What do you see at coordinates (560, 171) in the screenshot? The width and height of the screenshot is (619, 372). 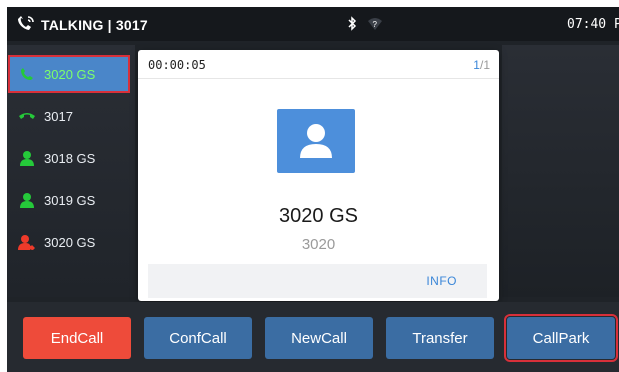 I see `right-panel` at bounding box center [560, 171].